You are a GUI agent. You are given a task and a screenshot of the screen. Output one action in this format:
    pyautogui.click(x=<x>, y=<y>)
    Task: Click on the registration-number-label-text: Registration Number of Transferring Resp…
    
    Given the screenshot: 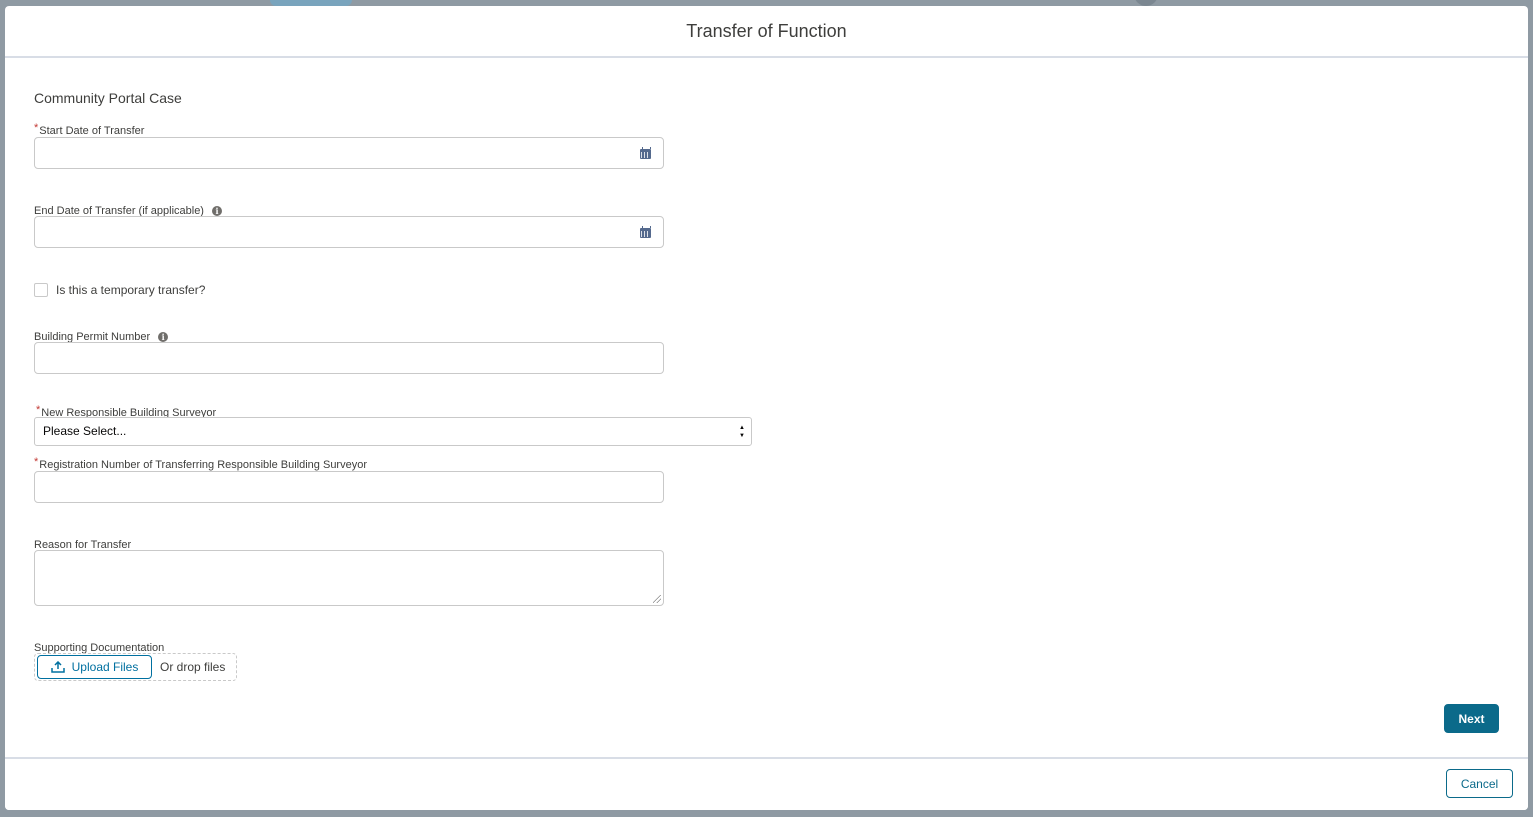 What is the action you would take?
    pyautogui.click(x=203, y=465)
    